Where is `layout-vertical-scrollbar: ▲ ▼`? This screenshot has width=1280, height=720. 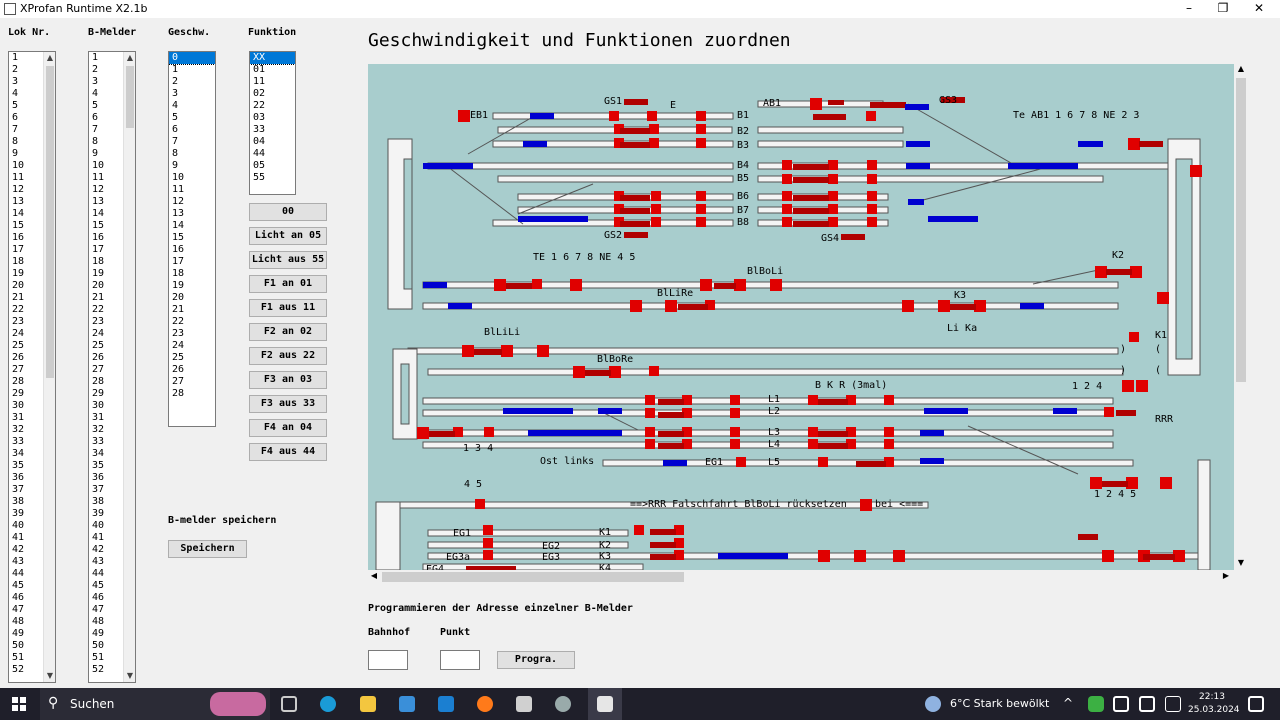 layout-vertical-scrollbar: ▲ ▼ is located at coordinates (1241, 317).